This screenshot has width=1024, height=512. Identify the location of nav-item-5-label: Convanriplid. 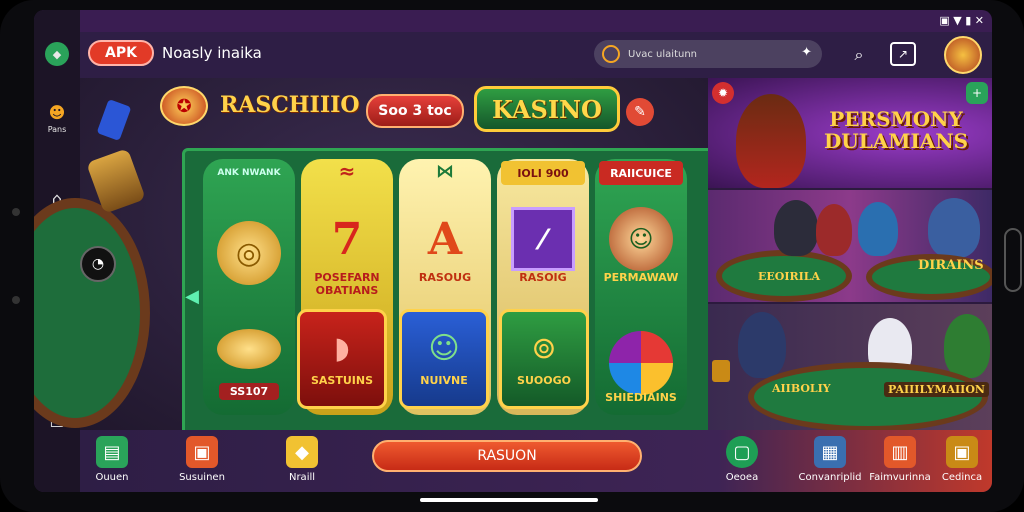
(830, 477).